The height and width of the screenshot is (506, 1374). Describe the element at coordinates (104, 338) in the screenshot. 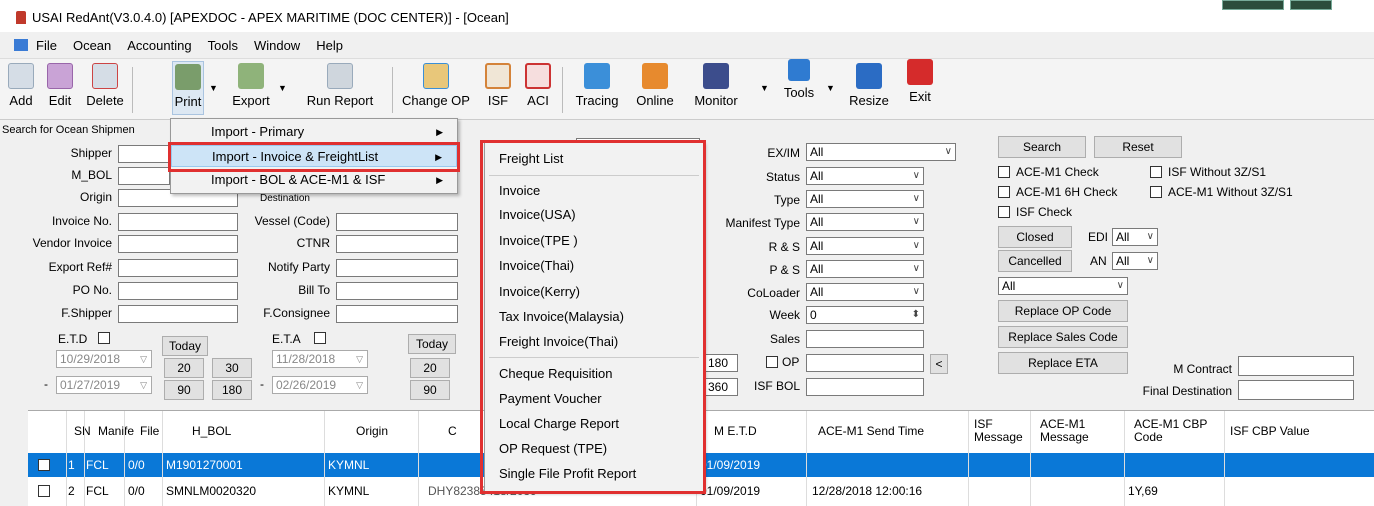

I see `etd-checkbox` at that location.